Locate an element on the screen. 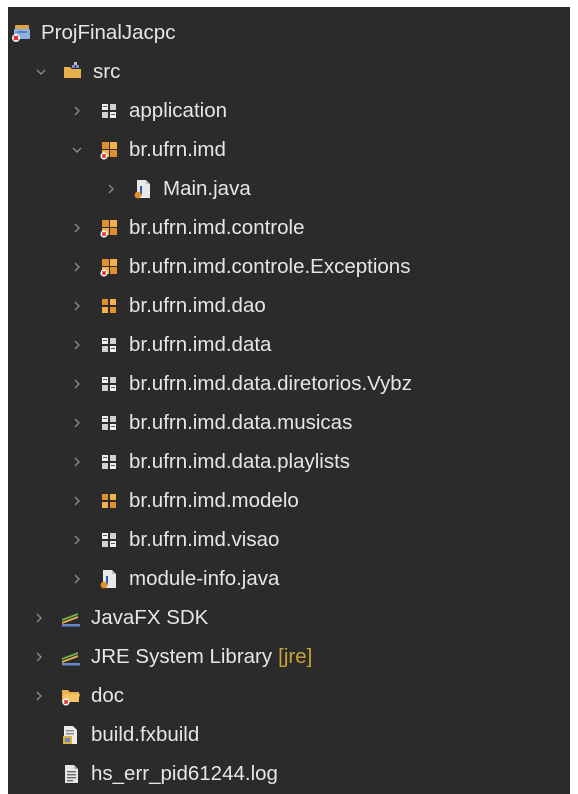  tree-item-package: br.ufrn.imd is located at coordinates (289, 150).